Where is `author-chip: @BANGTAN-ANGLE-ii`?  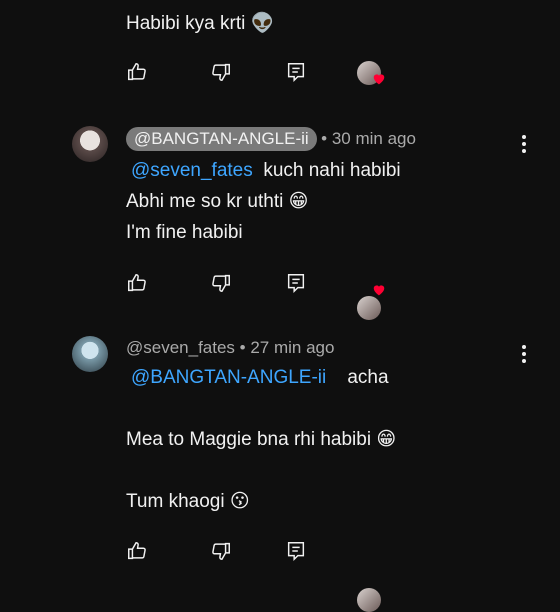
author-chip: @BANGTAN-ANGLE-ii is located at coordinates (221, 139).